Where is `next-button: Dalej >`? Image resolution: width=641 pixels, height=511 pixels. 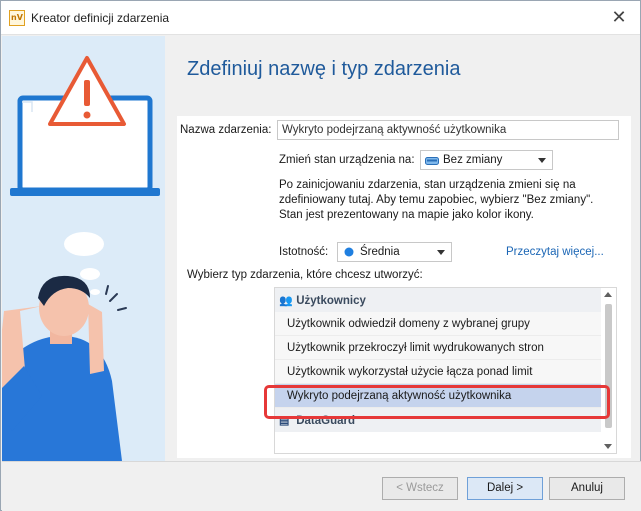
next-button: Dalej > is located at coordinates (505, 488).